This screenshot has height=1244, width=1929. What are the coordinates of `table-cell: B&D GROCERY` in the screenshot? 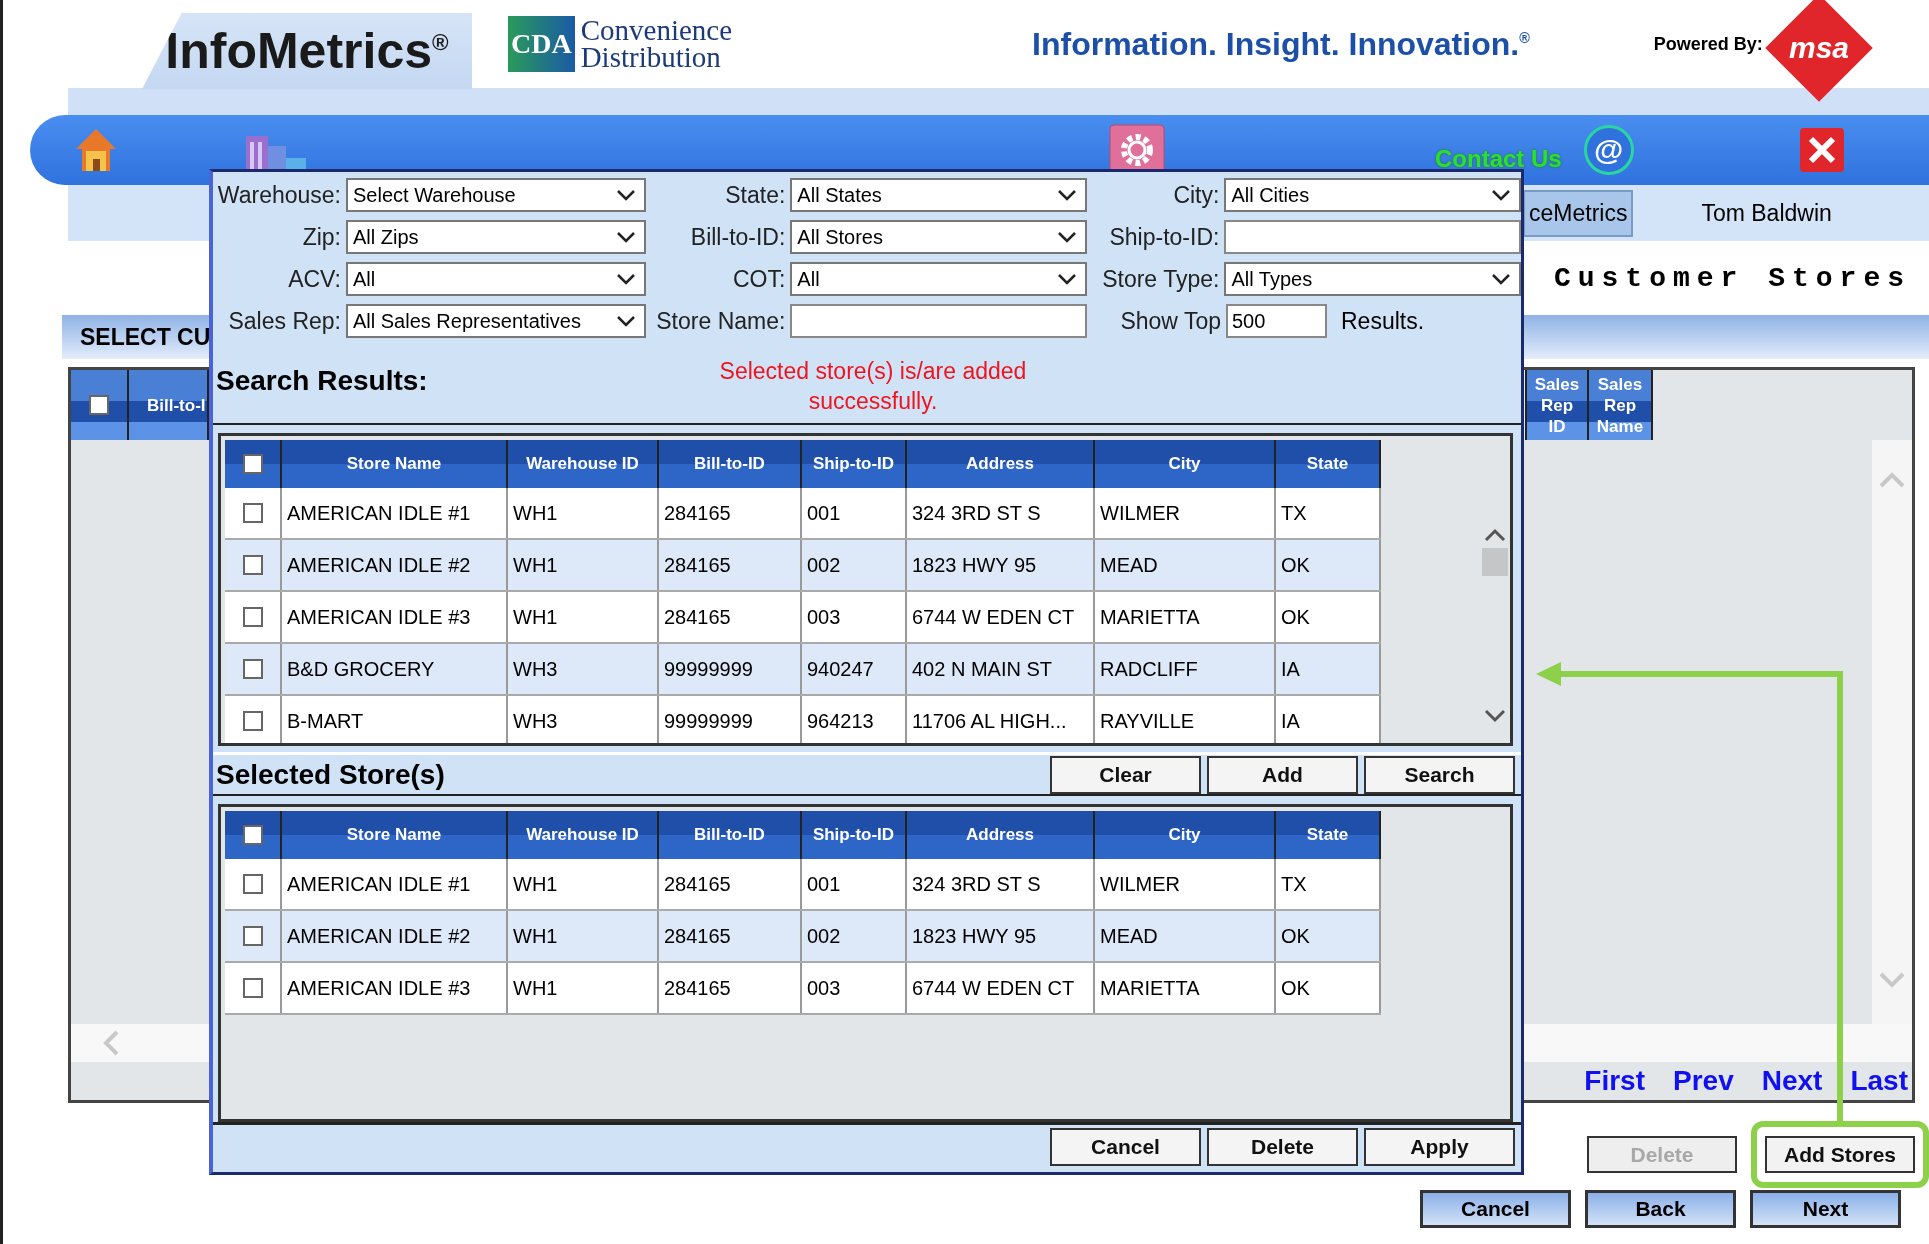 It's located at (395, 669).